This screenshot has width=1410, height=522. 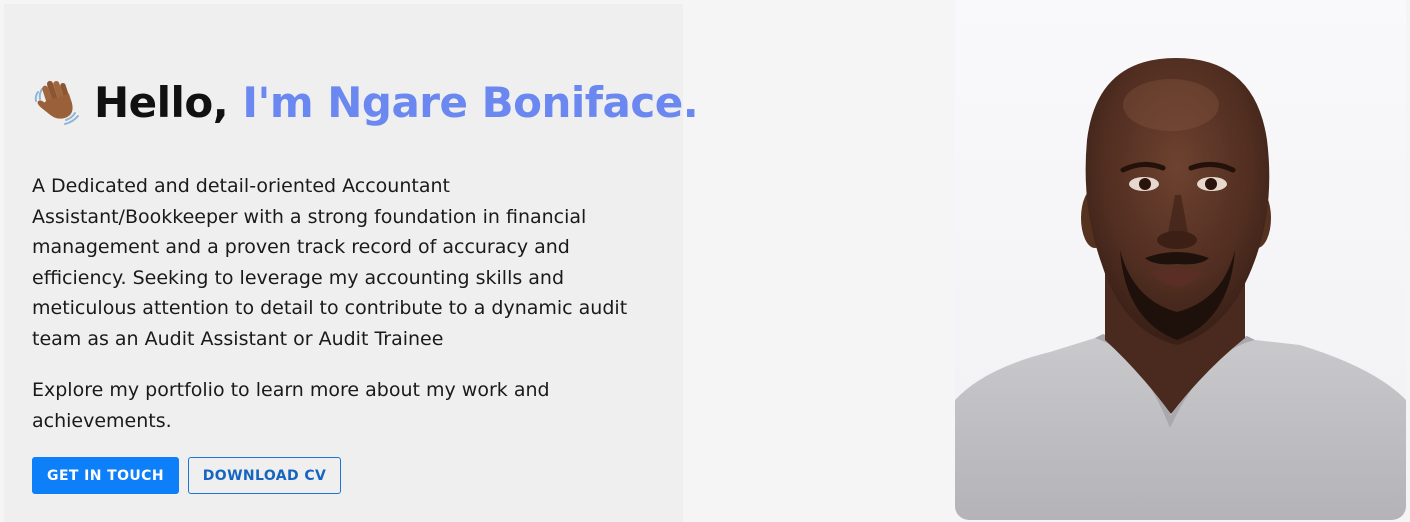 I want to click on greeting-text: Hello,, so click(x=168, y=102).